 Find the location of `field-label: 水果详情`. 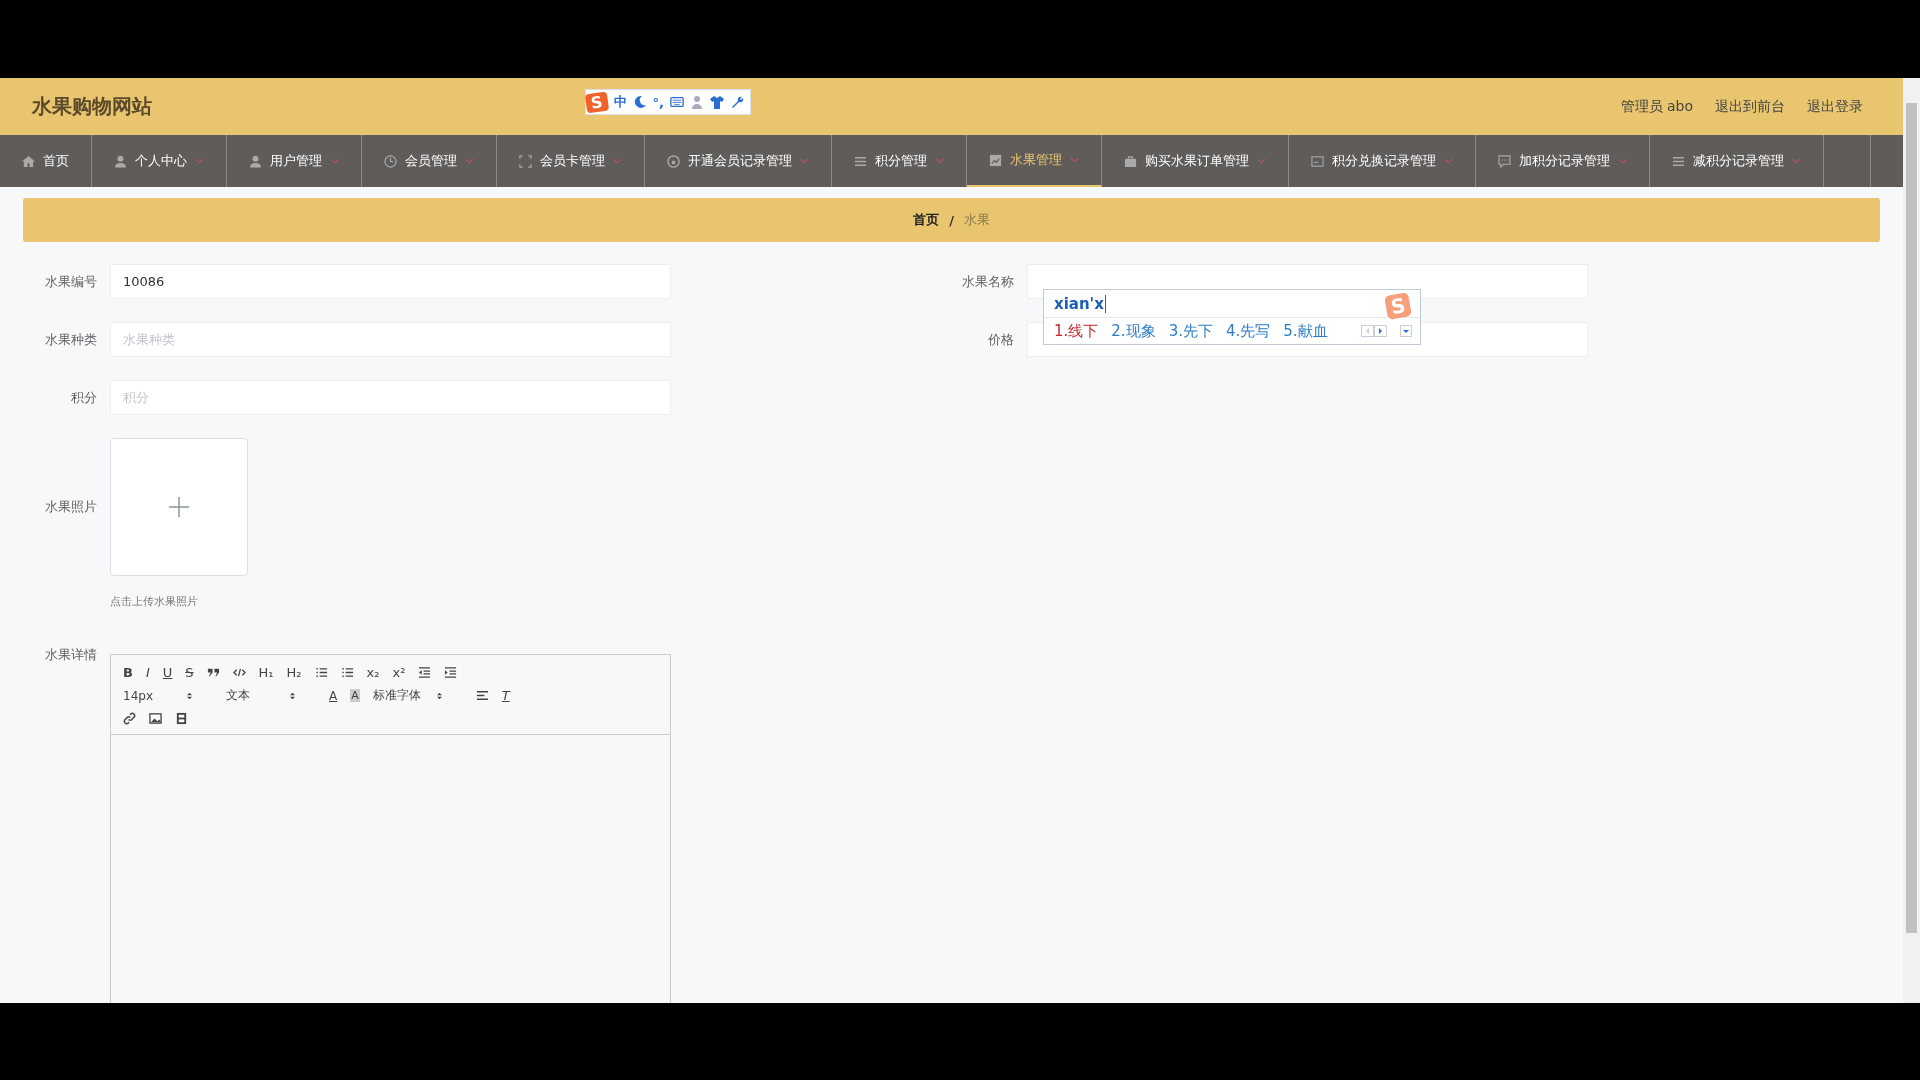

field-label: 水果详情 is located at coordinates (70, 655).